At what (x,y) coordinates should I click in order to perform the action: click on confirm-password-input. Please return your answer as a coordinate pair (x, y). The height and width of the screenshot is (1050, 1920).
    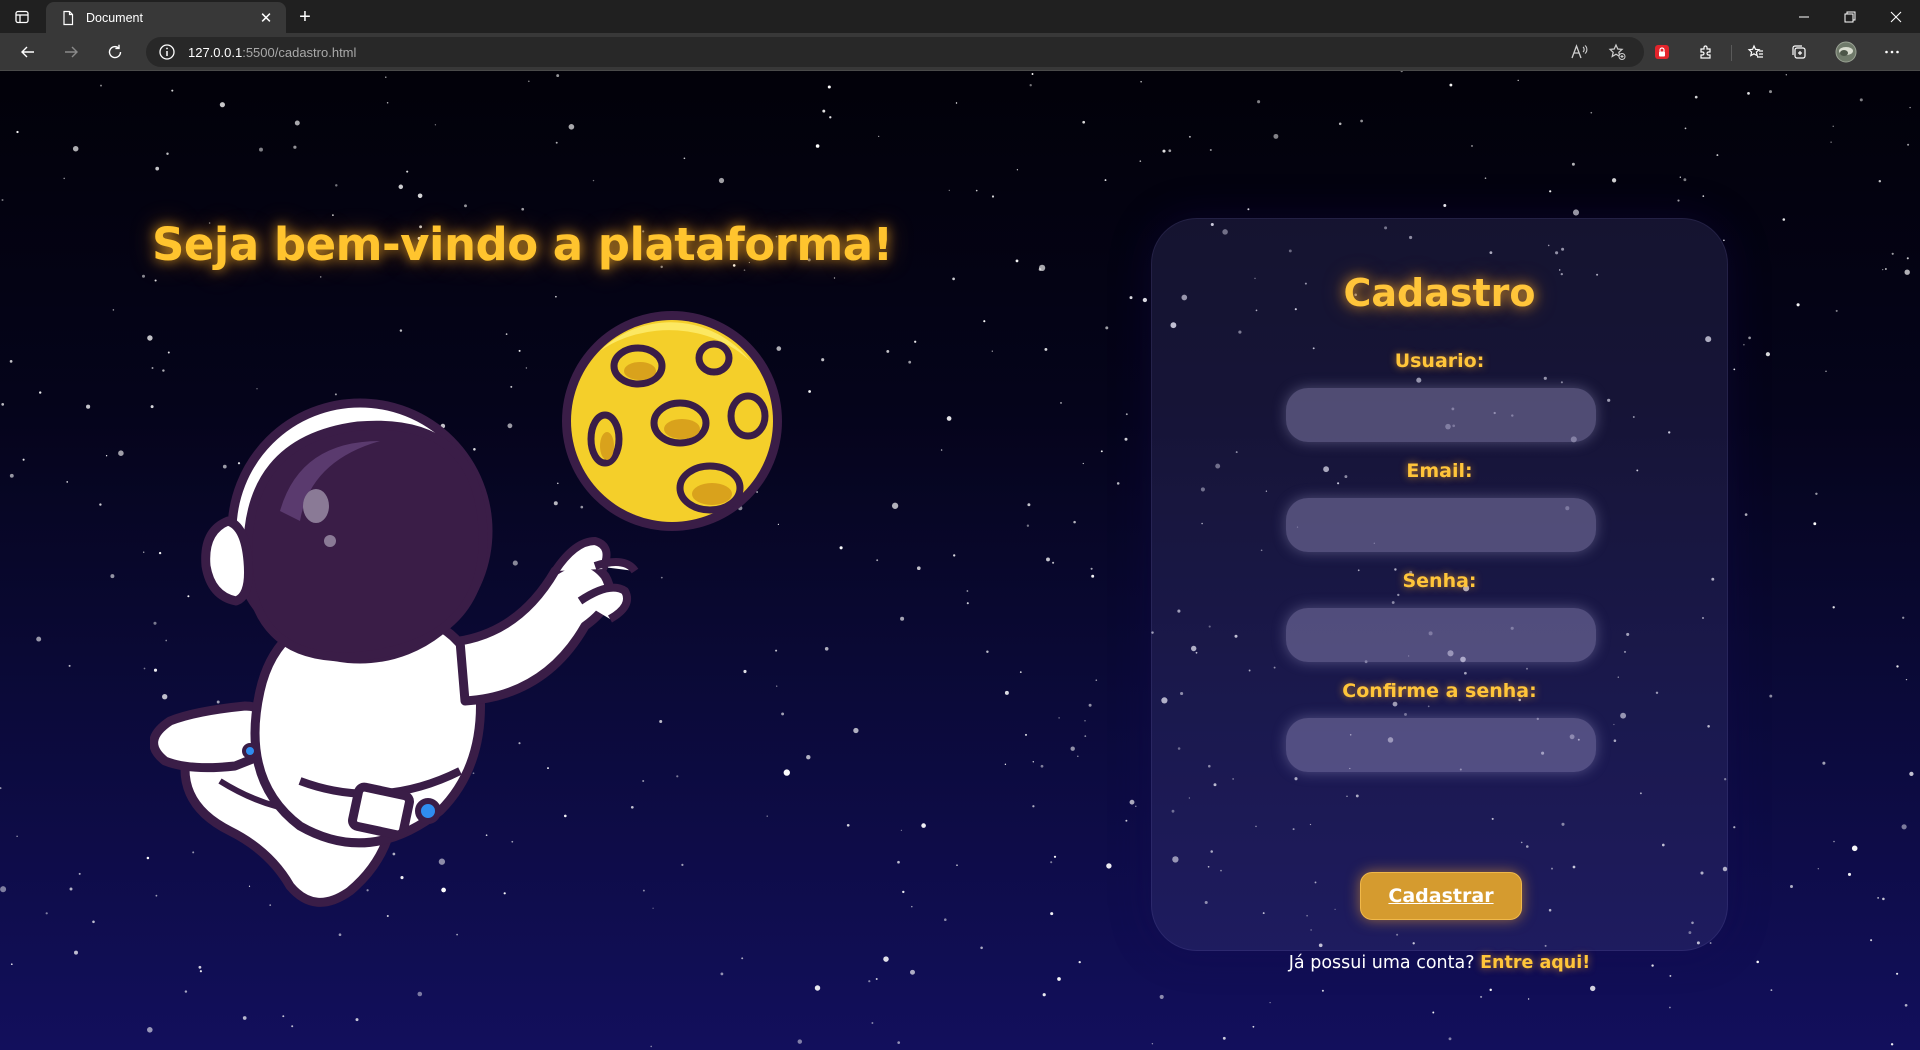
    Looking at the image, I should click on (1441, 745).